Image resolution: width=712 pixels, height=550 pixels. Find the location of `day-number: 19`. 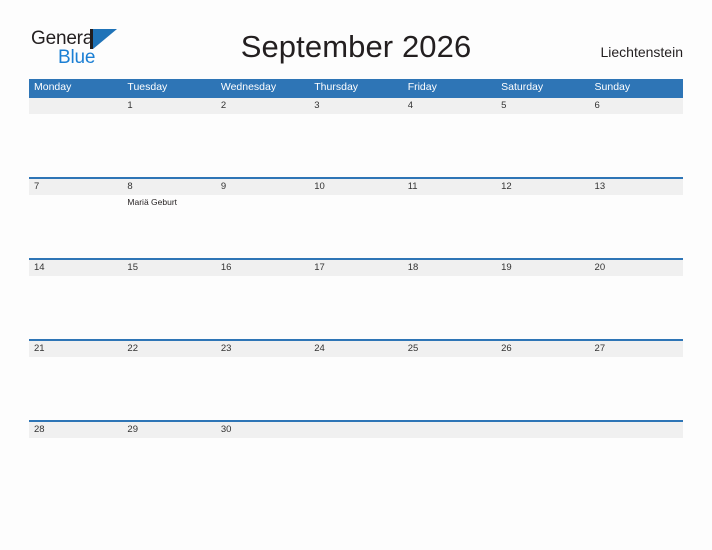

day-number: 19 is located at coordinates (542, 268).